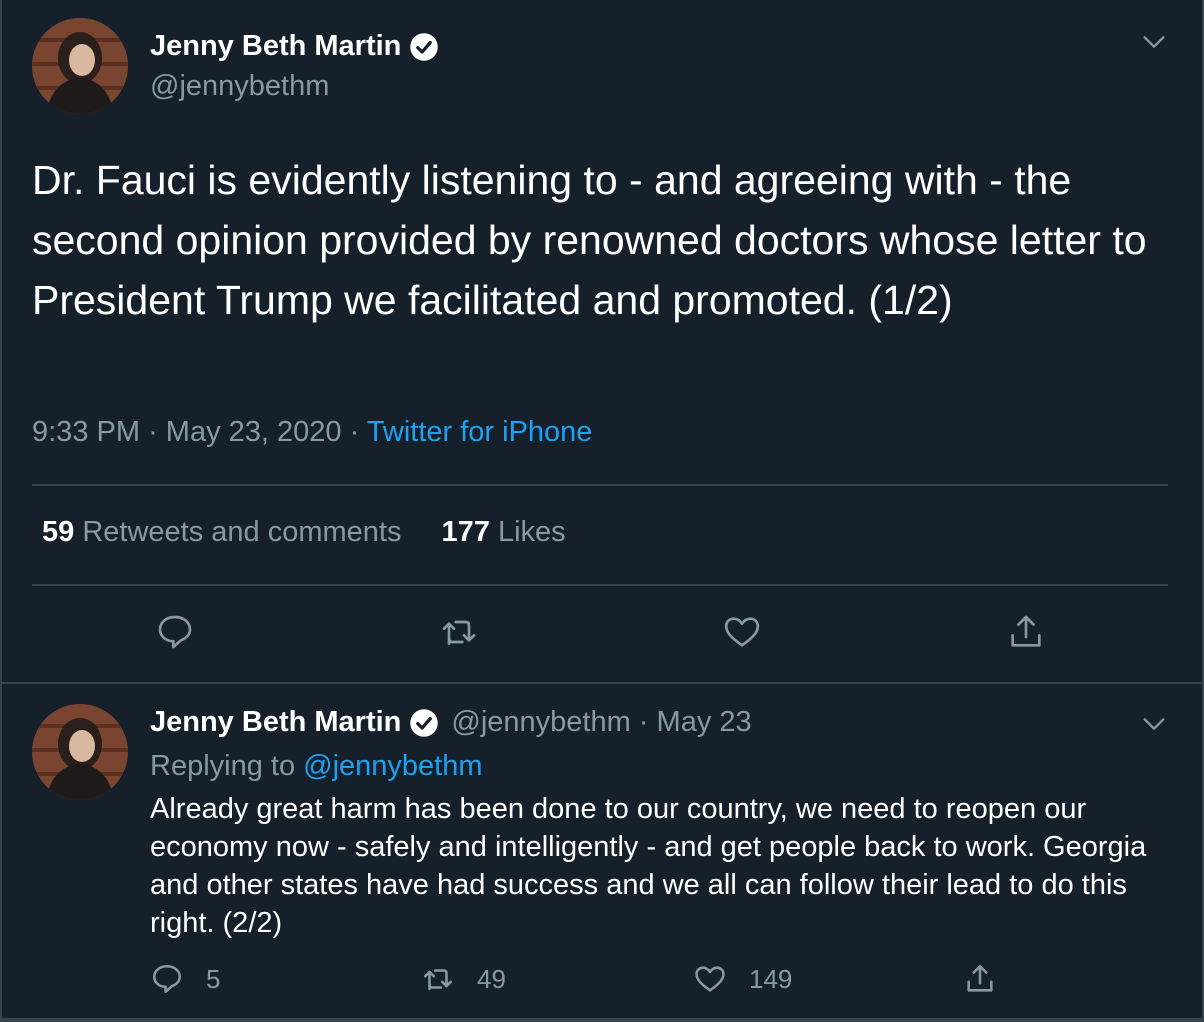  What do you see at coordinates (465, 532) in the screenshot?
I see `likes-count: 177` at bounding box center [465, 532].